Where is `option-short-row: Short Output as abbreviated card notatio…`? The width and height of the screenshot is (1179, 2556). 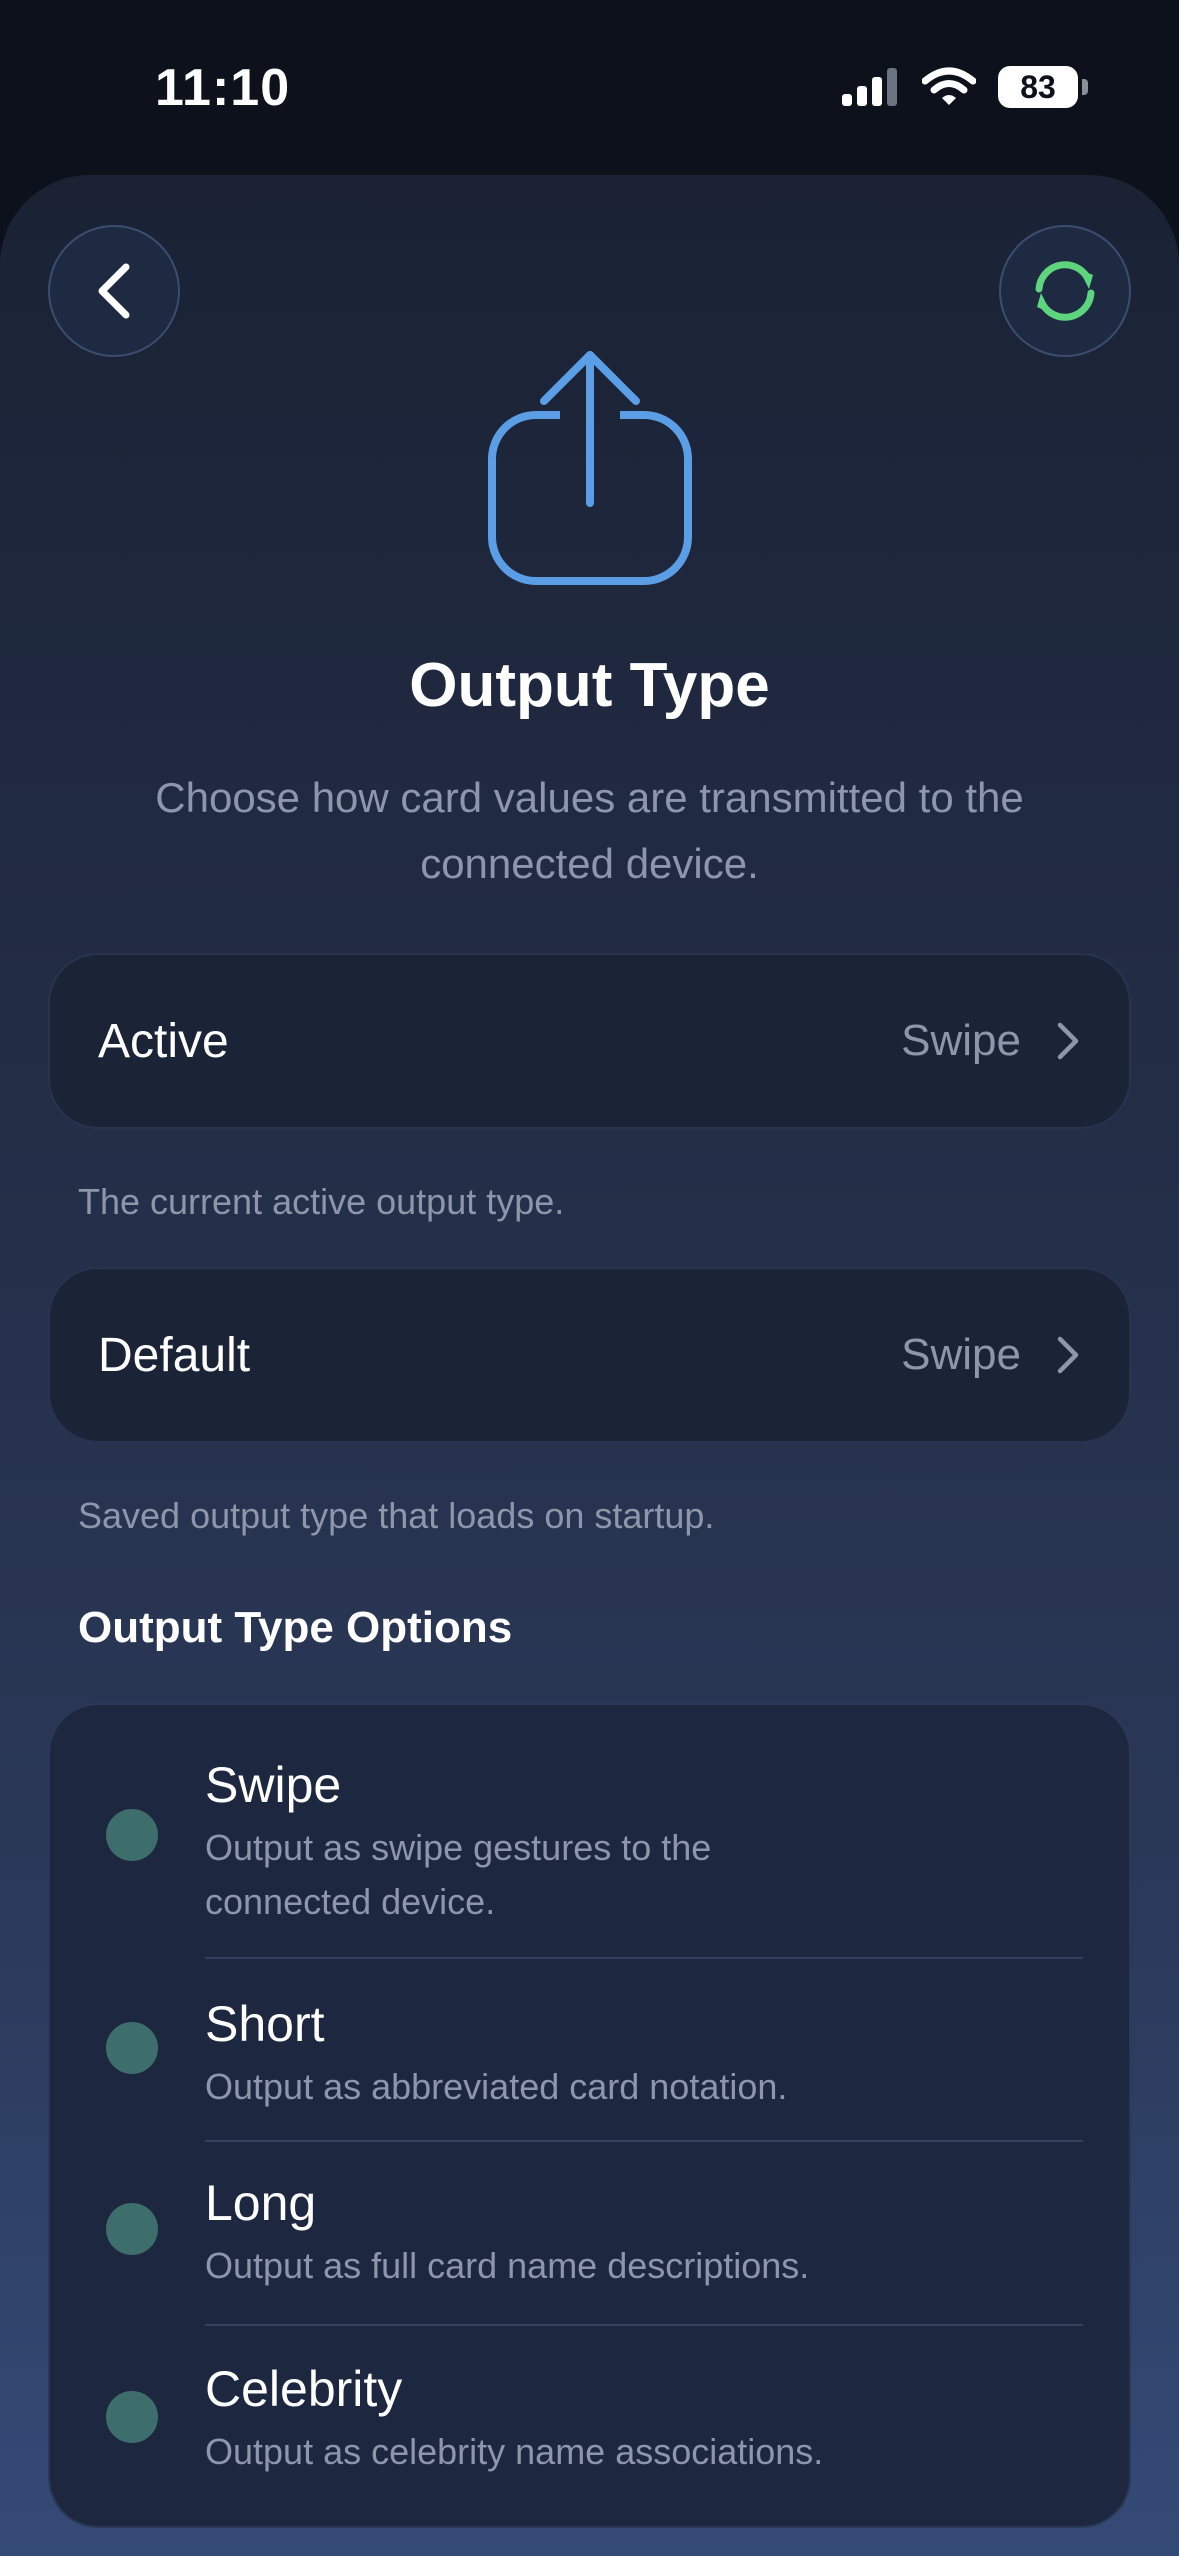 option-short-row: Short Output as abbreviated card notatio… is located at coordinates (591, 2049).